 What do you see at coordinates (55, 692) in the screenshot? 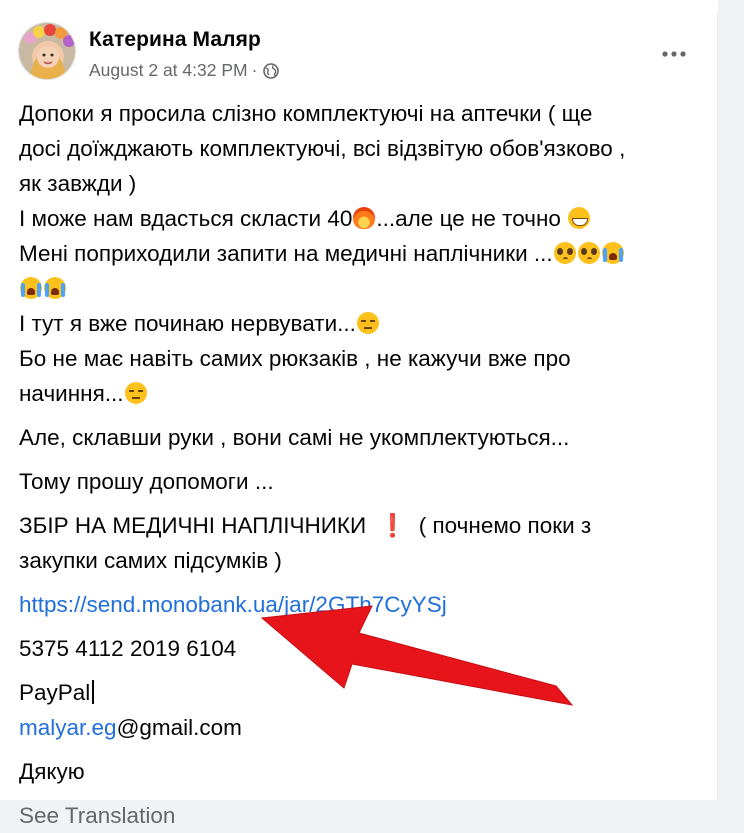
I see `paypal-label: PayPal` at bounding box center [55, 692].